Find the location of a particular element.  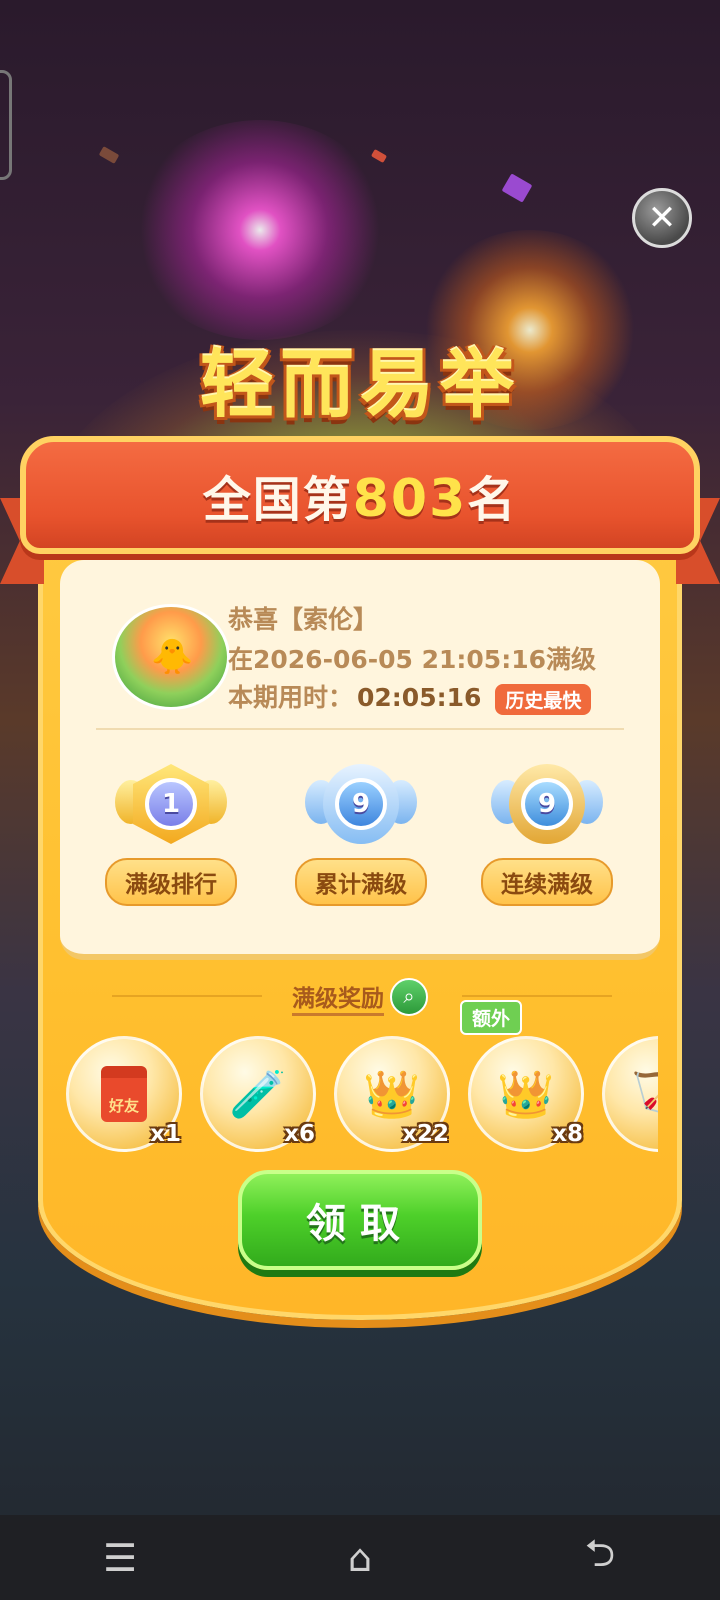

home-icon: ⌂ is located at coordinates (360, 1558).